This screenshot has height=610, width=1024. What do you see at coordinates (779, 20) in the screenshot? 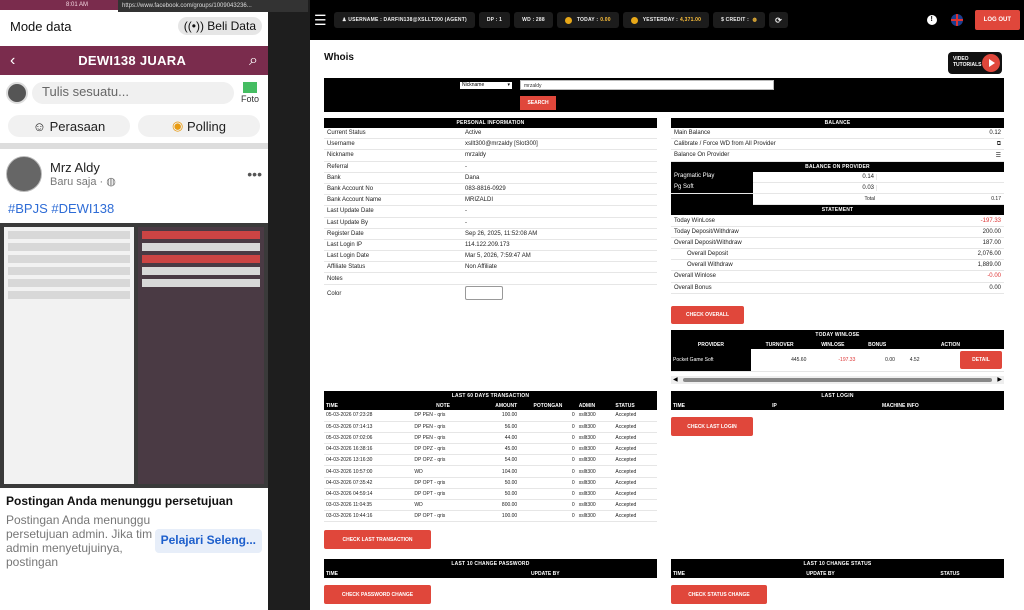
I see `refresh-button: ⟳` at bounding box center [779, 20].